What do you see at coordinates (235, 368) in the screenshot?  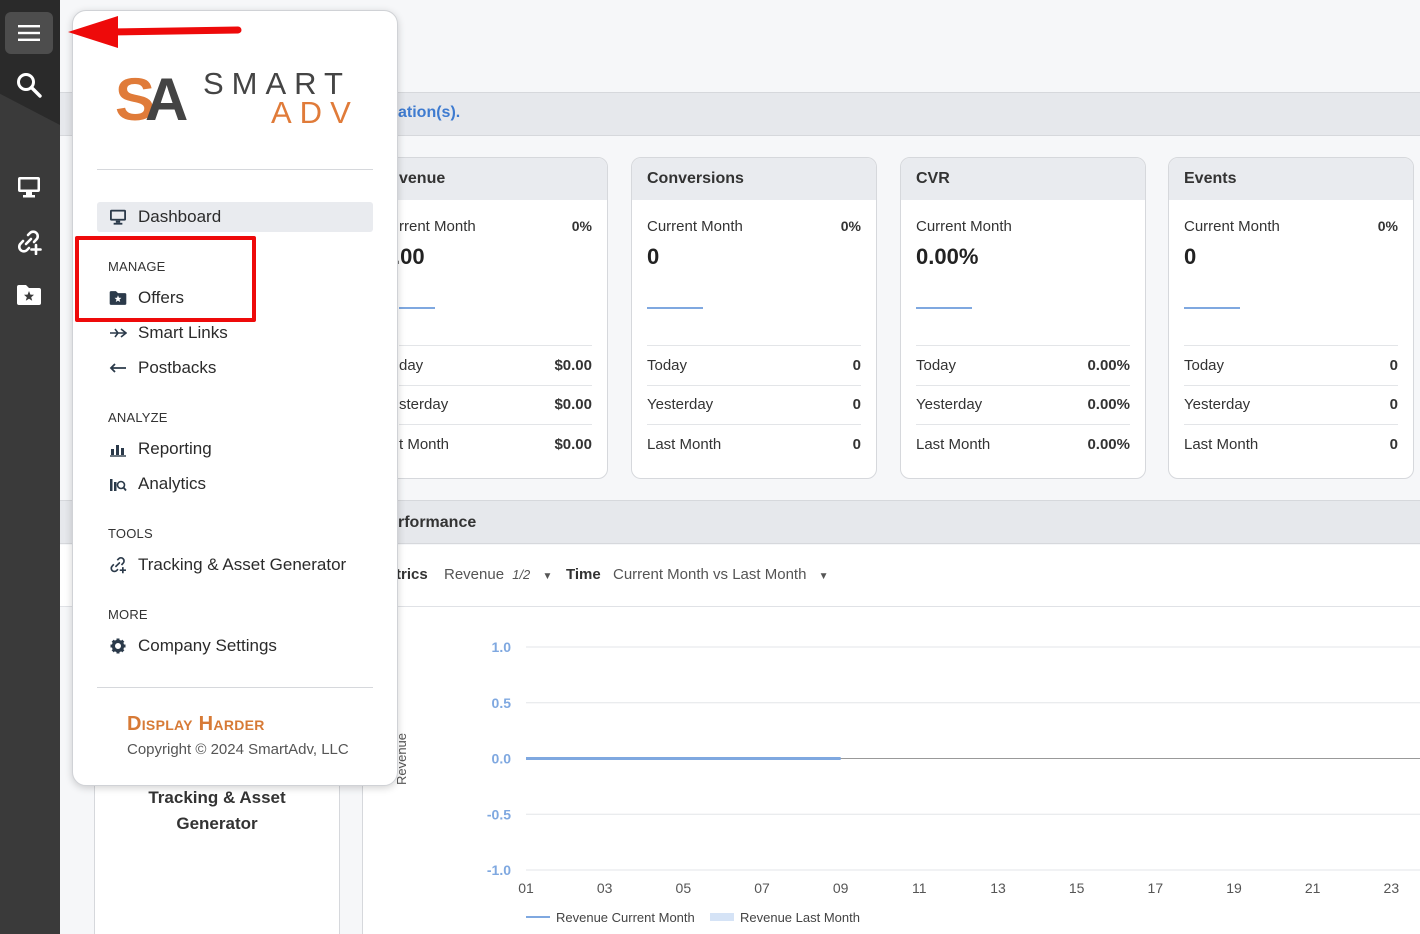 I see `nav-postbacks: Postbacks` at bounding box center [235, 368].